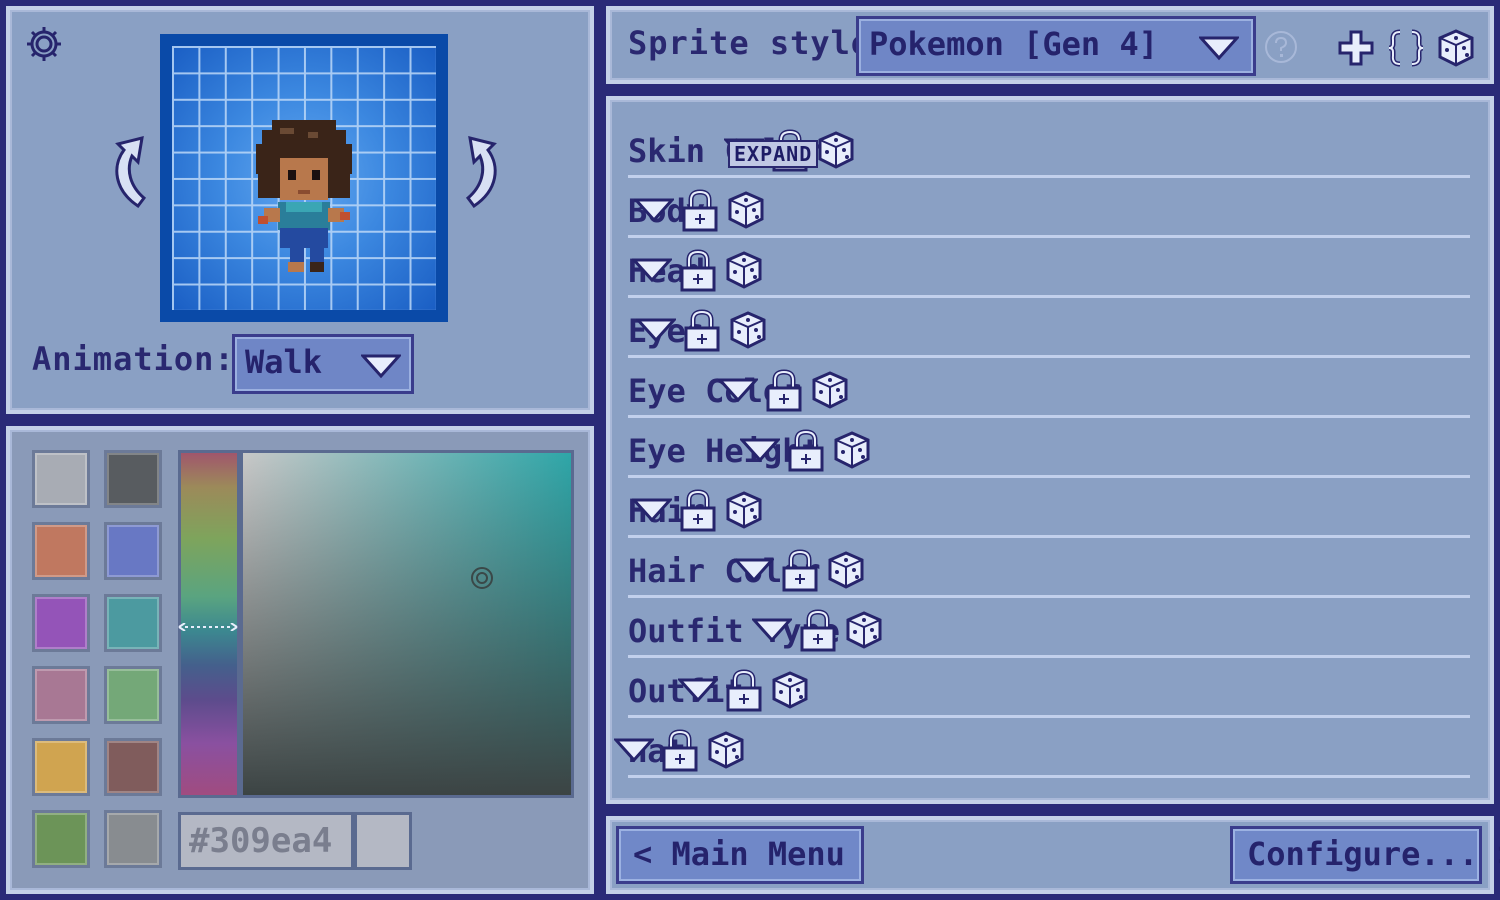  Describe the element at coordinates (1356, 48) in the screenshot. I see `add-icon` at that location.